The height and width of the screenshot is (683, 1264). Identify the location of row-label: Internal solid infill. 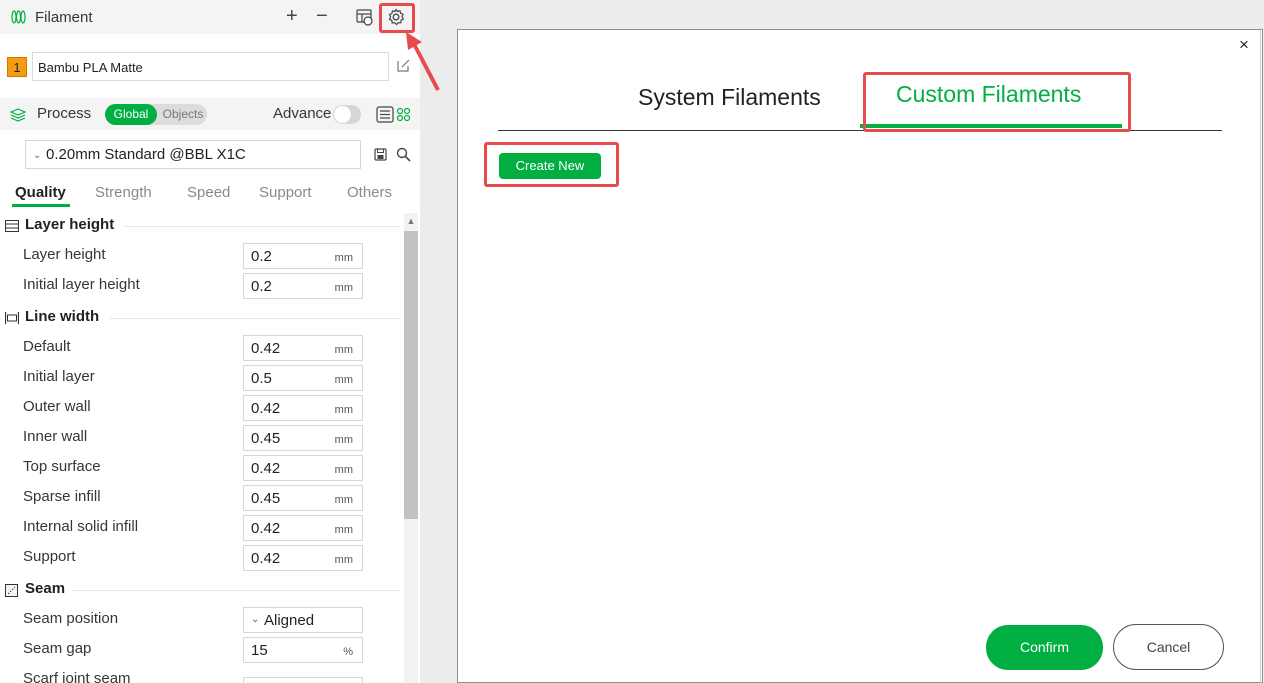
(81, 526).